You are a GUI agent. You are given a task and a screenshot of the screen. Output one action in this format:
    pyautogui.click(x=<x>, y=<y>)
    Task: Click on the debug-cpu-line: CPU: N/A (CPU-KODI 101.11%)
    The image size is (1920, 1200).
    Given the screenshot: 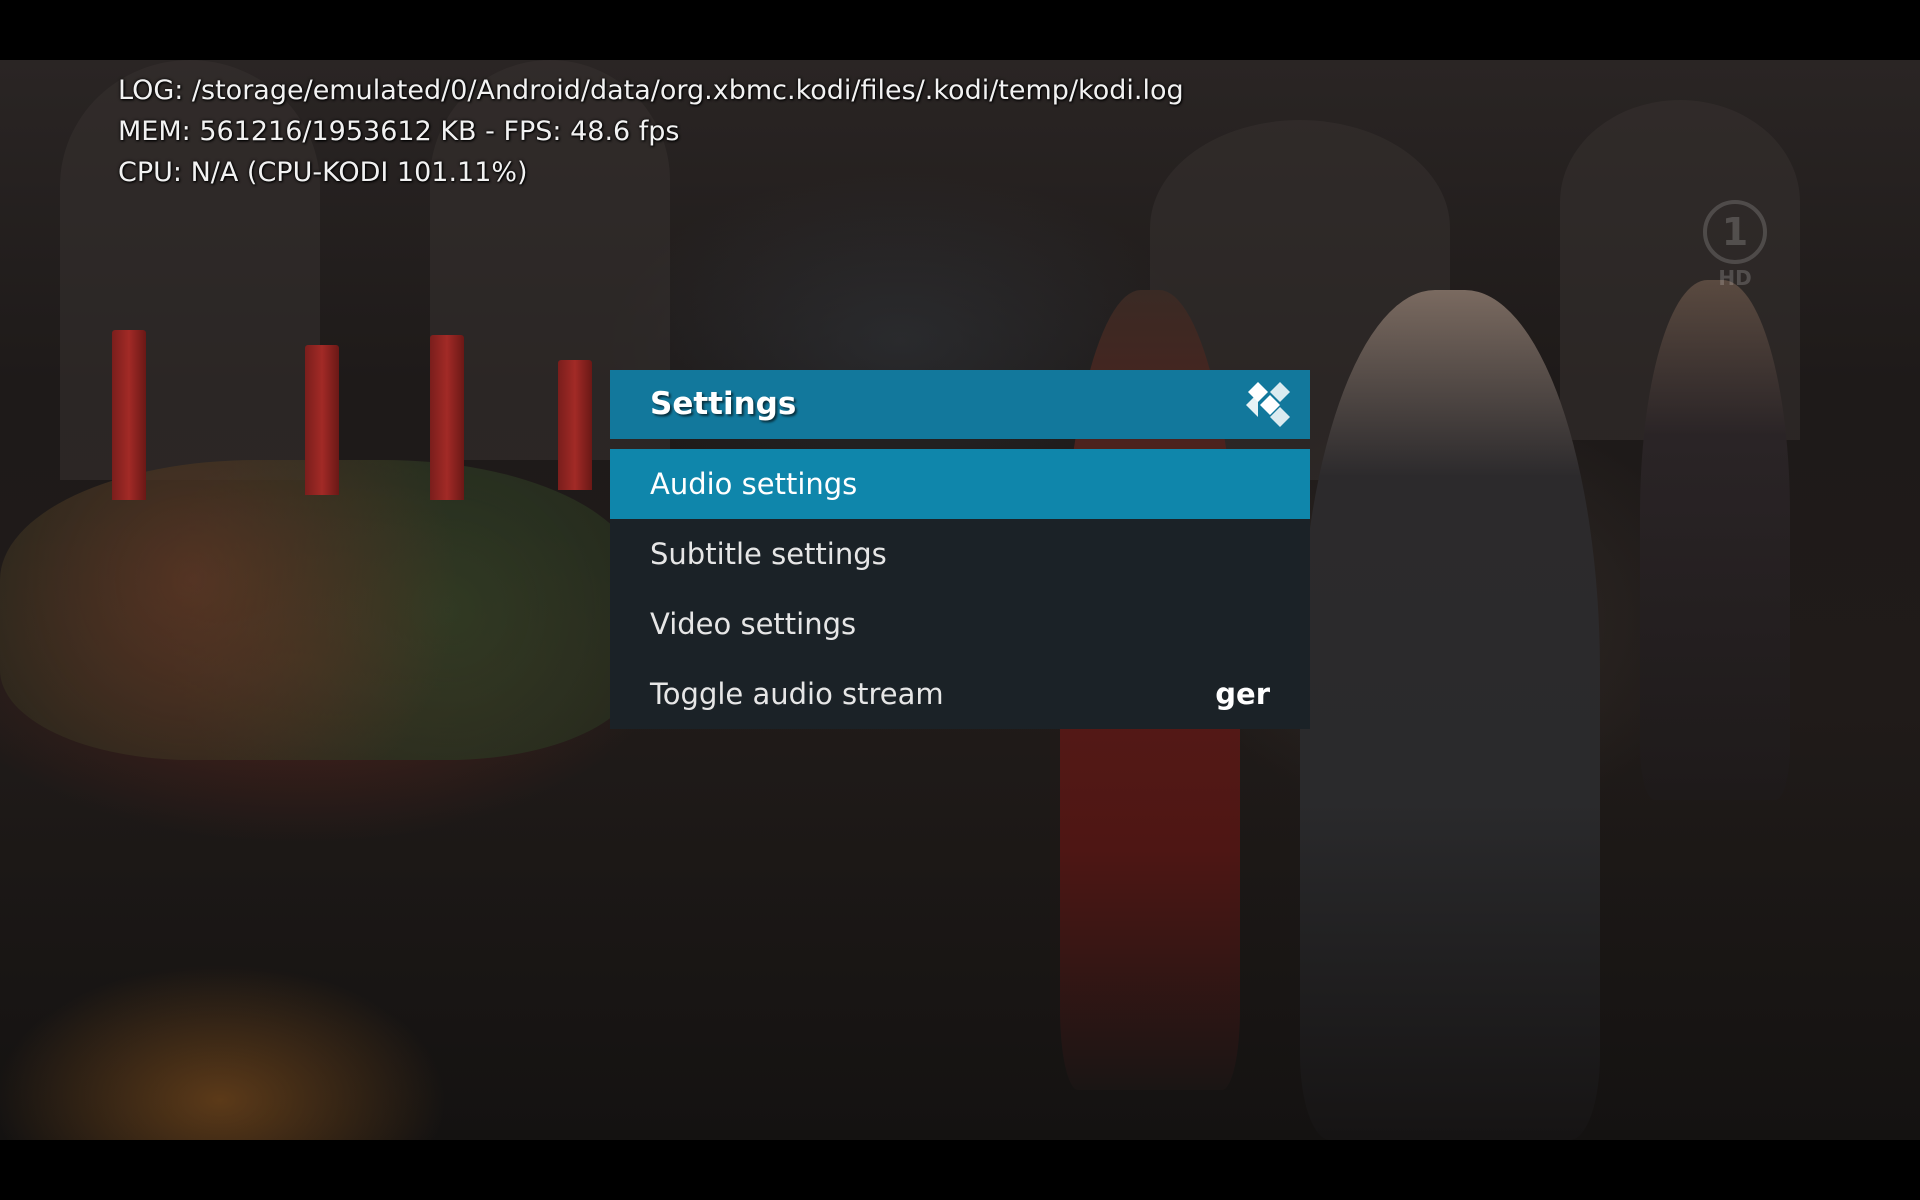 What is the action you would take?
    pyautogui.click(x=323, y=172)
    